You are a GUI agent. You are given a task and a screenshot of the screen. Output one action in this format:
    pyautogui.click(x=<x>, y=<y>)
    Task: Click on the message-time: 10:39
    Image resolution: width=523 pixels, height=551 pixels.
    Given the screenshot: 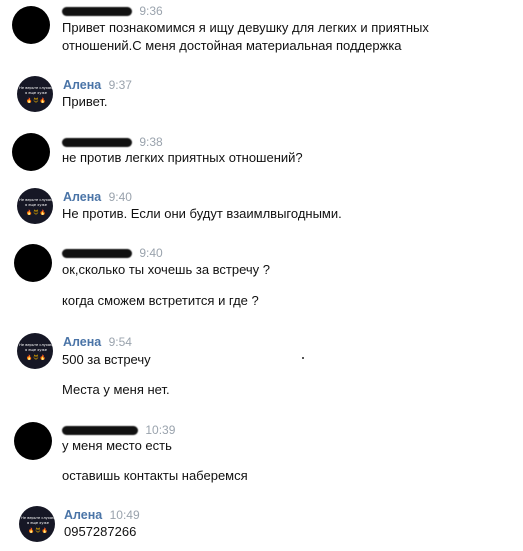 What is the action you would take?
    pyautogui.click(x=160, y=430)
    